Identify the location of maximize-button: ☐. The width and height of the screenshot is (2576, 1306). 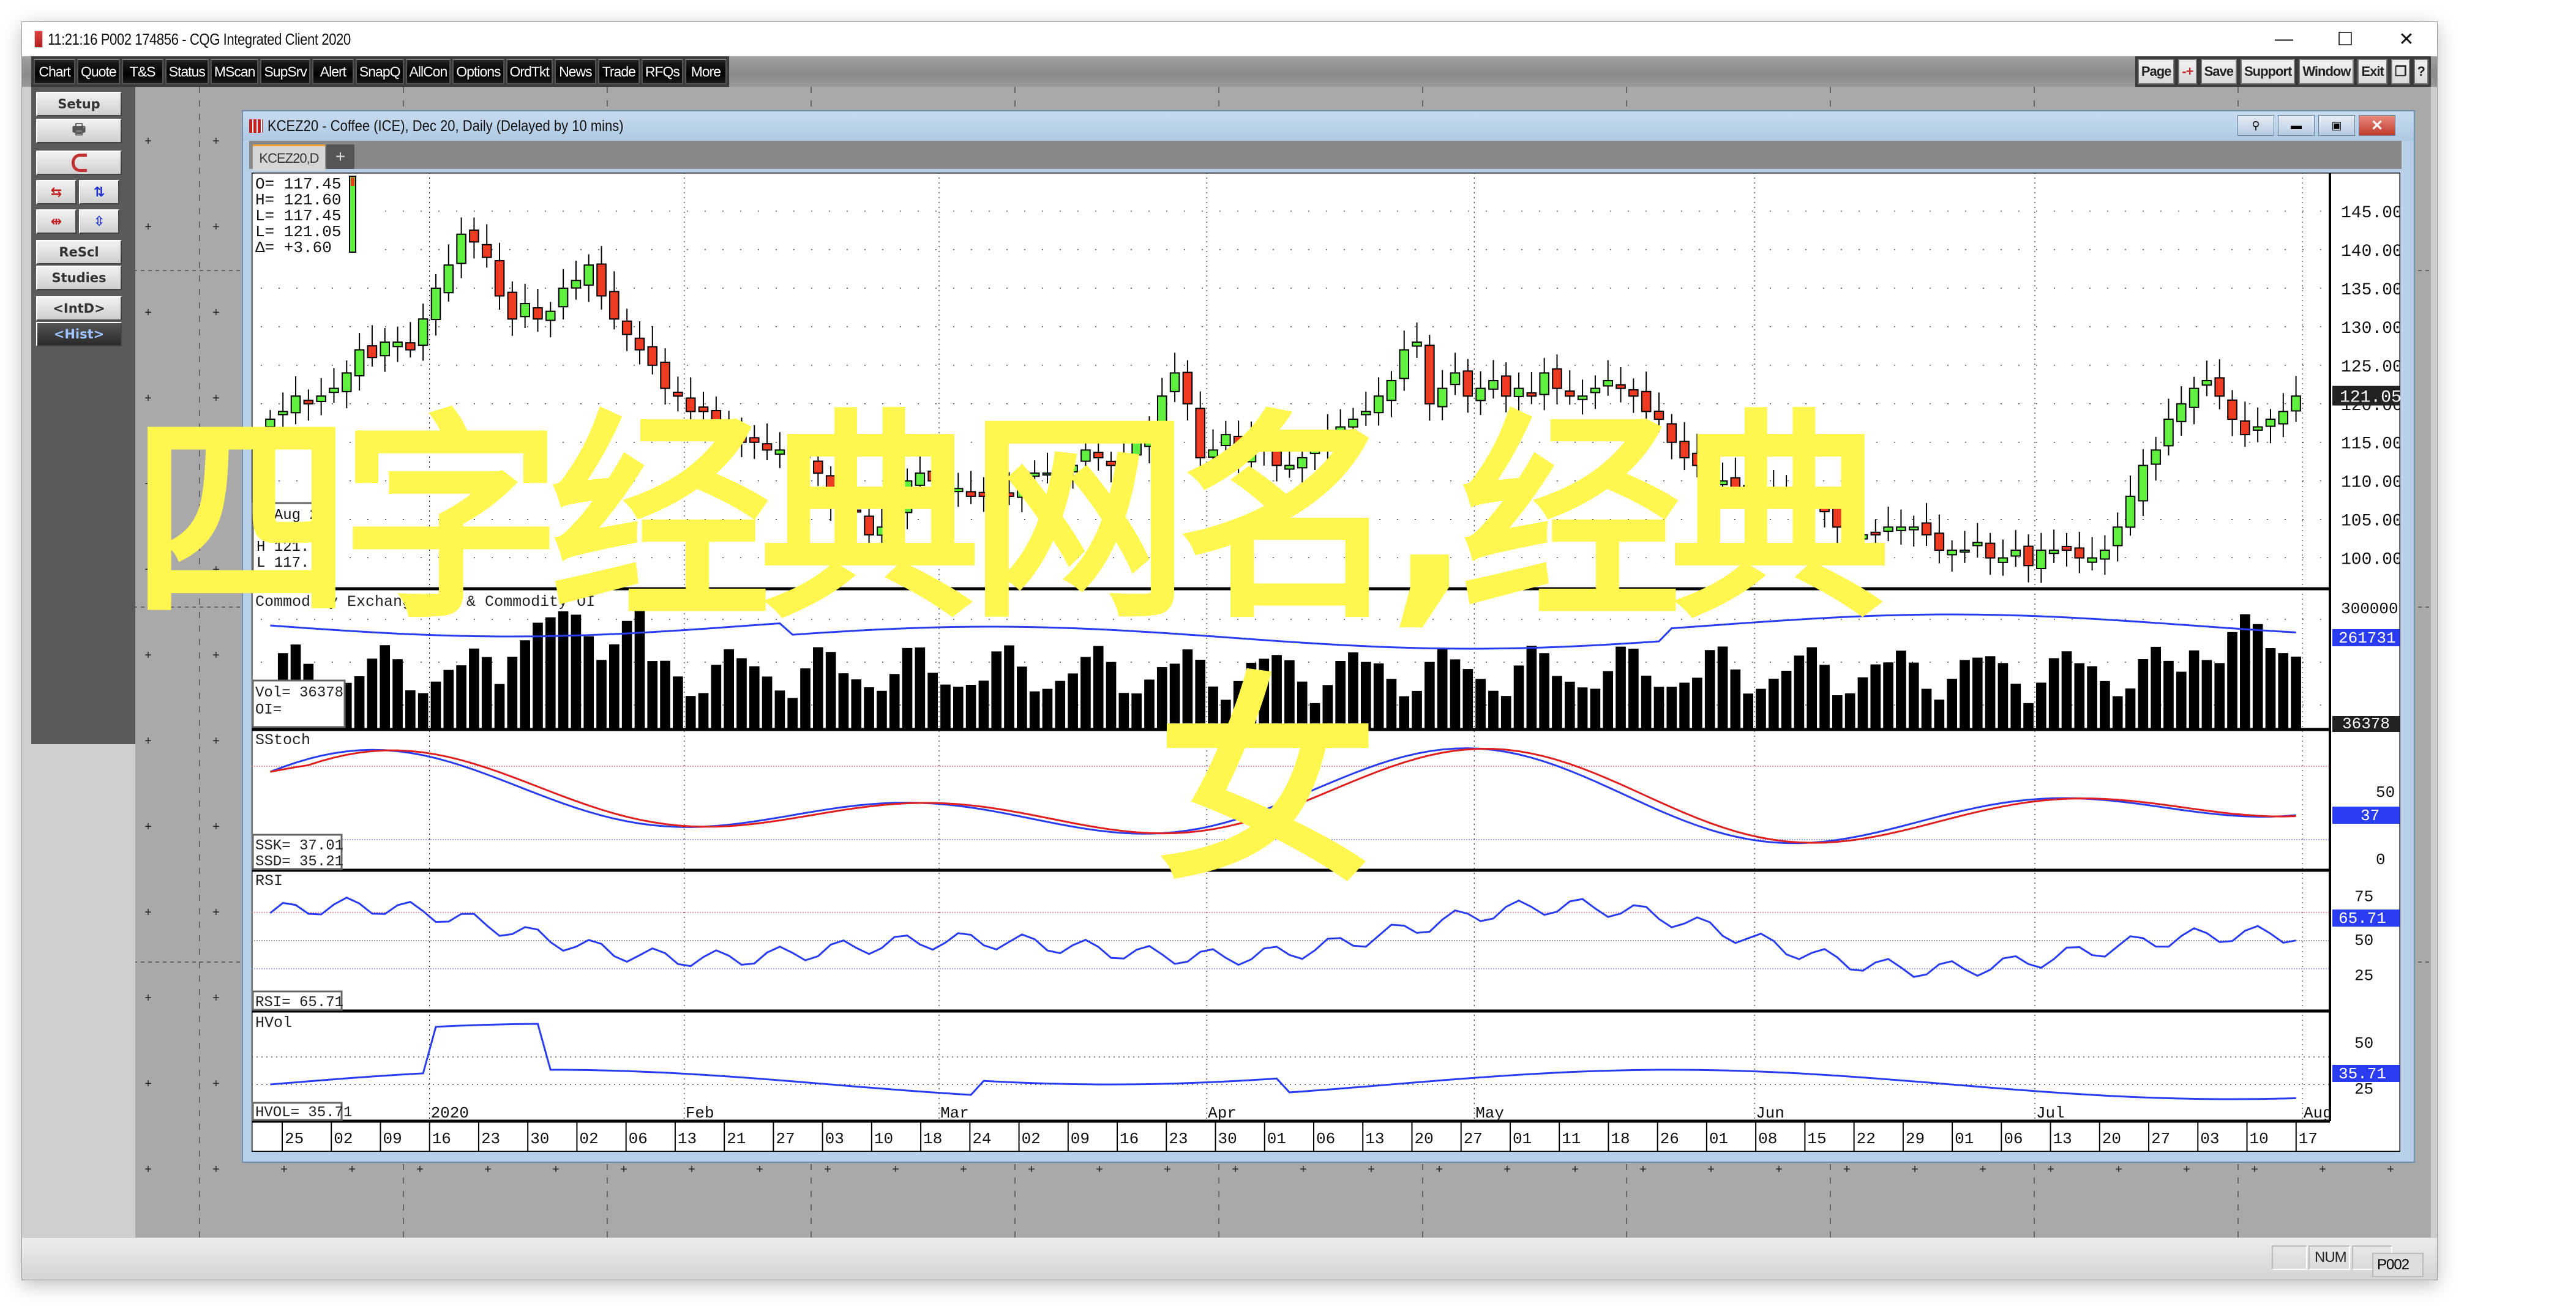
(2345, 39).